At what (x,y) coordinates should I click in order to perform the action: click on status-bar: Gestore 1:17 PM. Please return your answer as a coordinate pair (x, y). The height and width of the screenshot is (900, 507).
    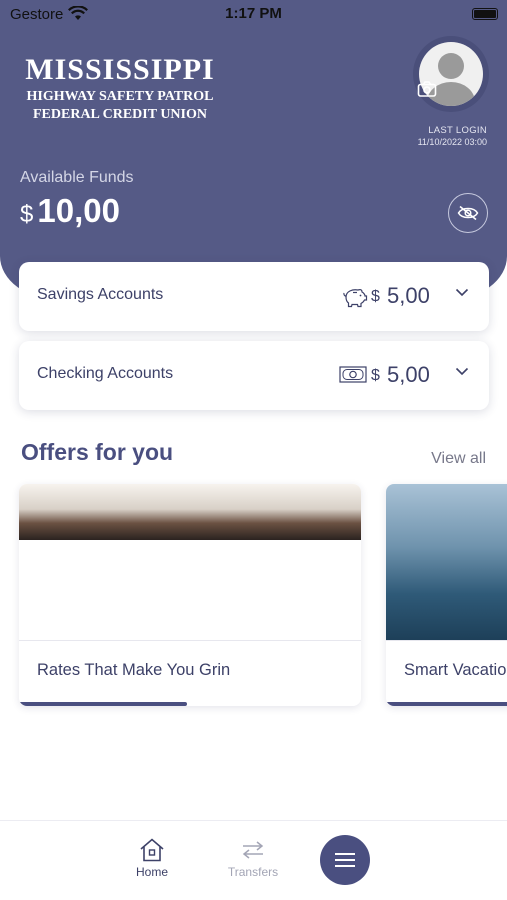
    Looking at the image, I should click on (253, 14).